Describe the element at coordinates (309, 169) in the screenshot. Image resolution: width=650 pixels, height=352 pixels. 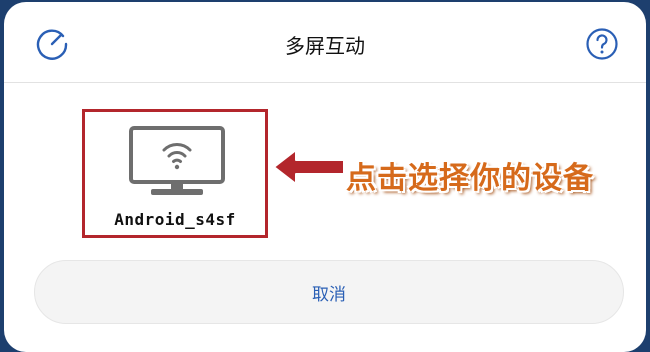
I see `arrow-left-icon` at that location.